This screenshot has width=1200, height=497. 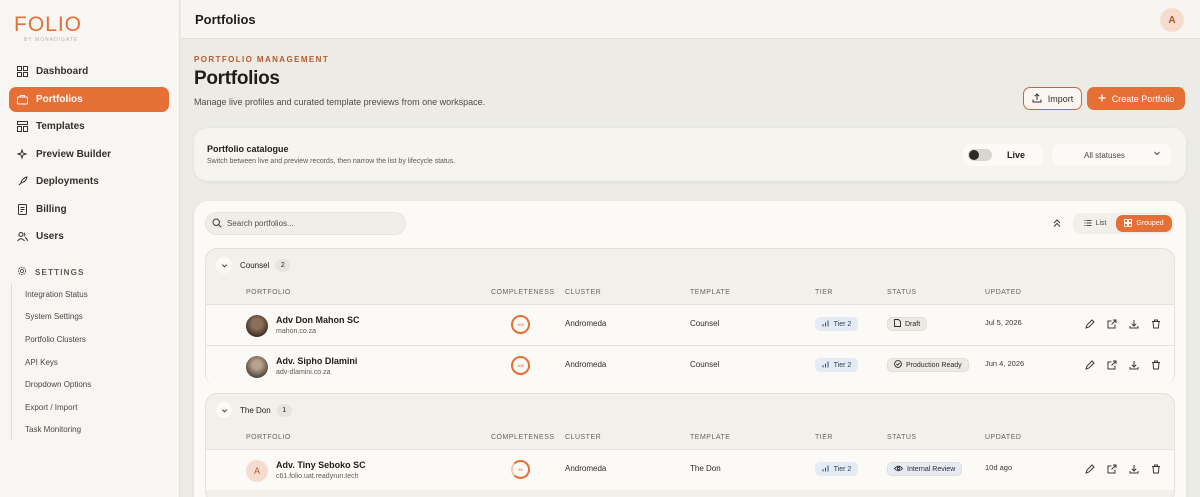 I want to click on sidebar-item-deployments: Deployments, so click(x=89, y=181).